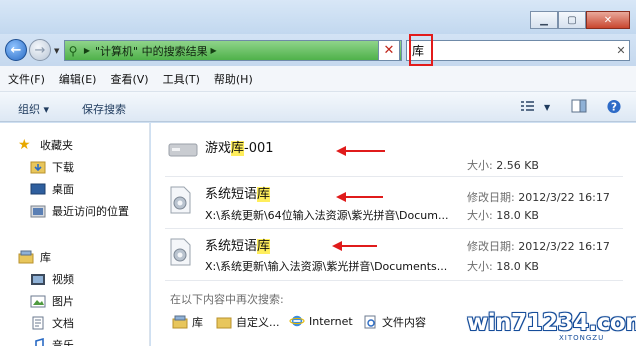 This screenshot has height=346, width=636. I want to click on view-options-icon, so click(528, 106).